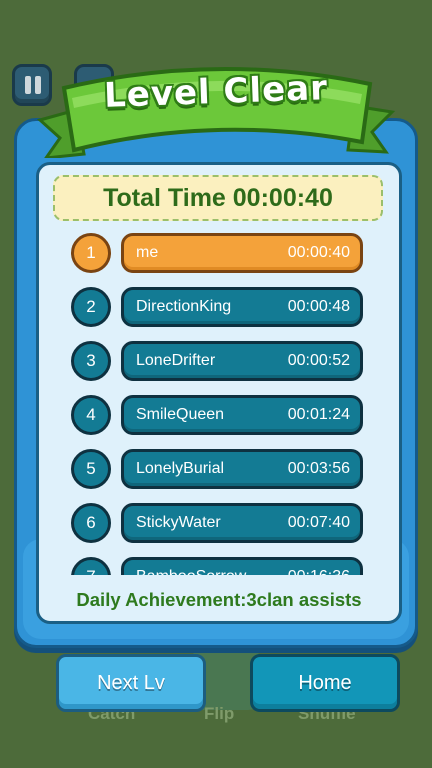 The height and width of the screenshot is (768, 432). What do you see at coordinates (325, 683) in the screenshot?
I see `home-button: Home` at bounding box center [325, 683].